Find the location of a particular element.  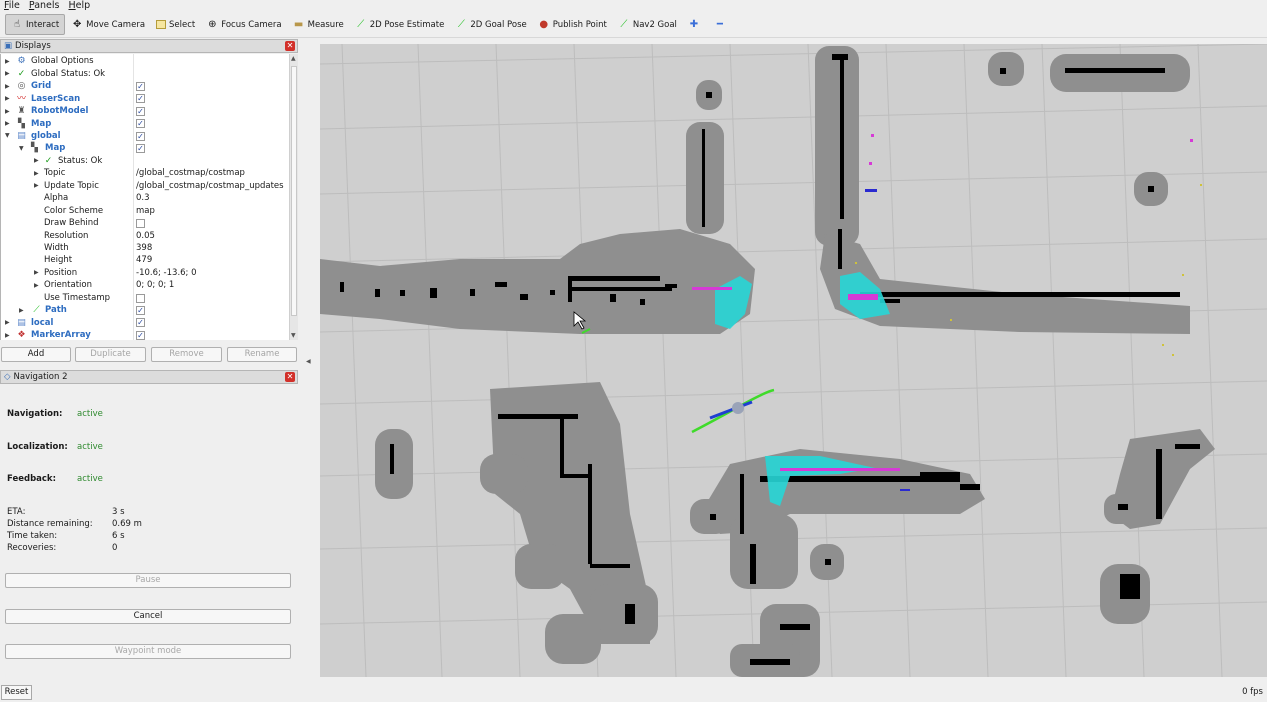

menu-file: File is located at coordinates (12, 5).